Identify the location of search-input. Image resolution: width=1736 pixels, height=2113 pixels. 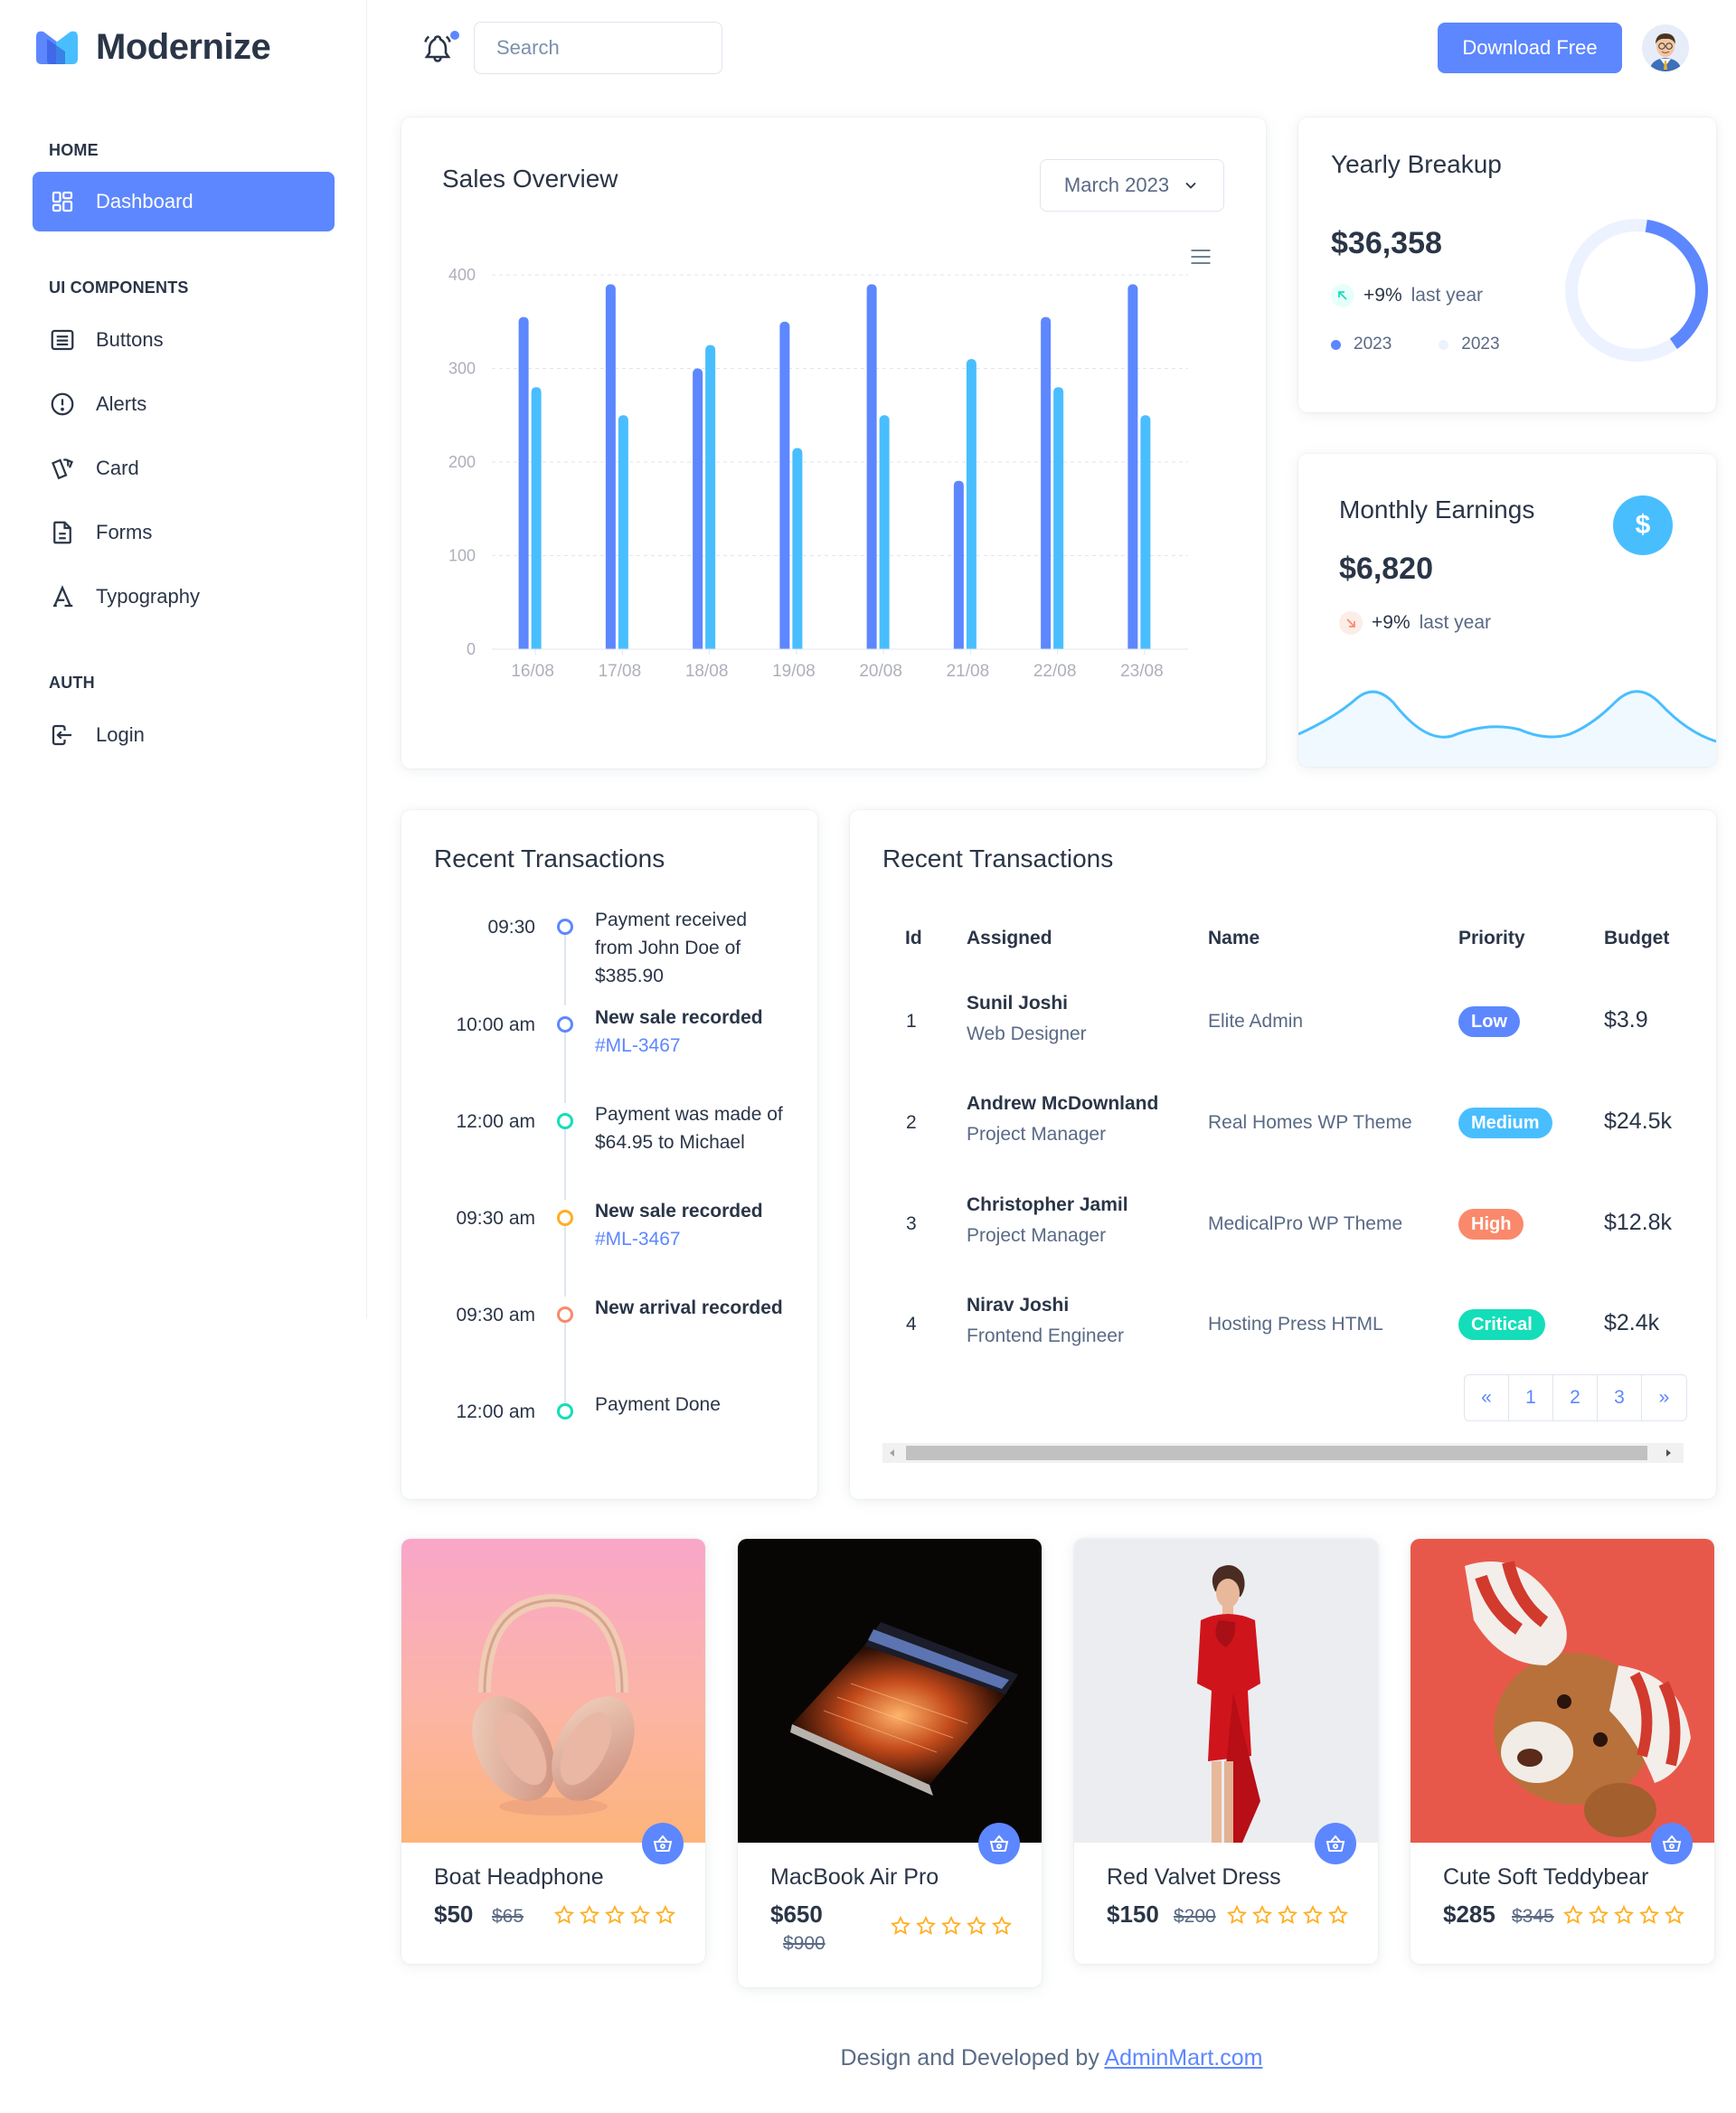
(598, 48).